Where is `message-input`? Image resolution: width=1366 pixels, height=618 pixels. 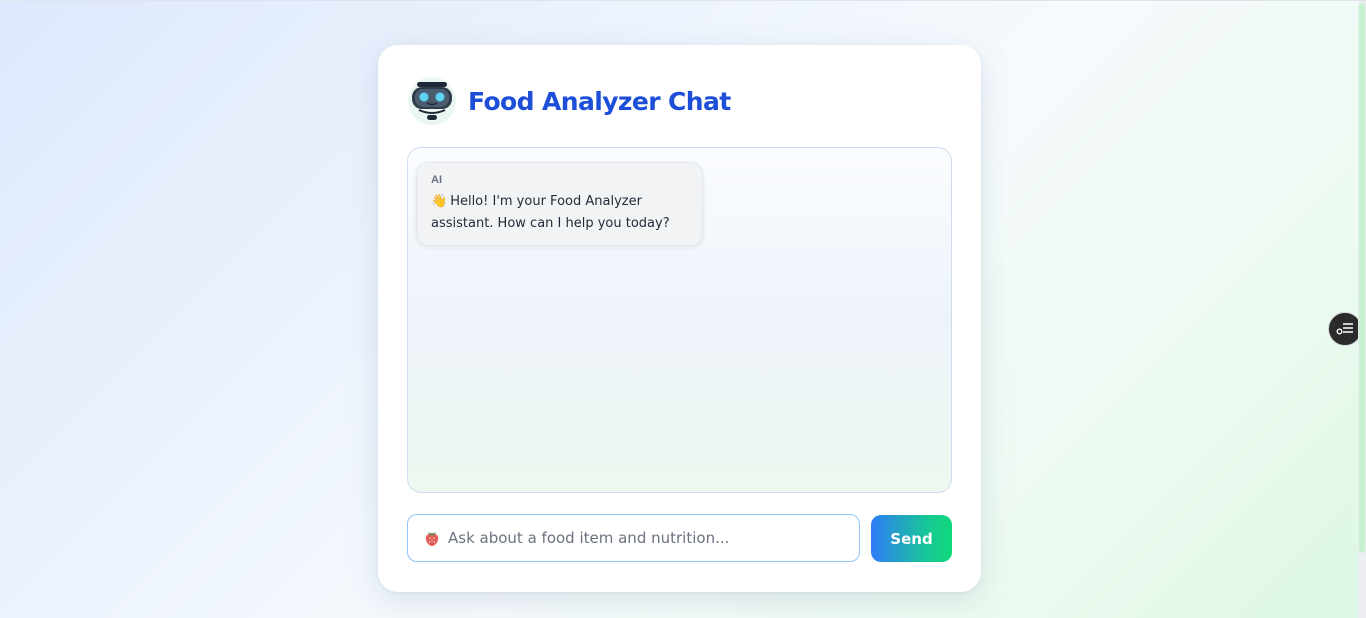 message-input is located at coordinates (638, 538).